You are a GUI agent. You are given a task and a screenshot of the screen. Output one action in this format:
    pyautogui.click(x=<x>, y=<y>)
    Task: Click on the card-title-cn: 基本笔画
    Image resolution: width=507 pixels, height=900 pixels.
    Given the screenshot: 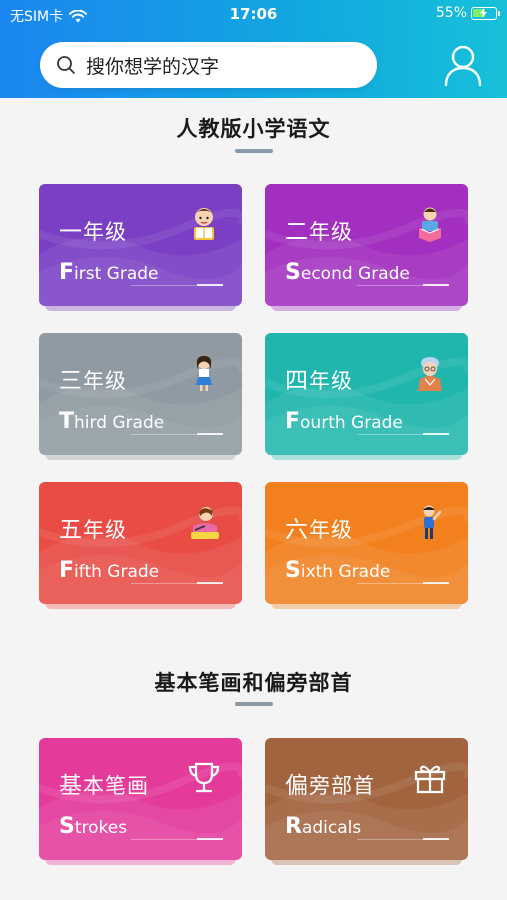 What is the action you would take?
    pyautogui.click(x=104, y=783)
    